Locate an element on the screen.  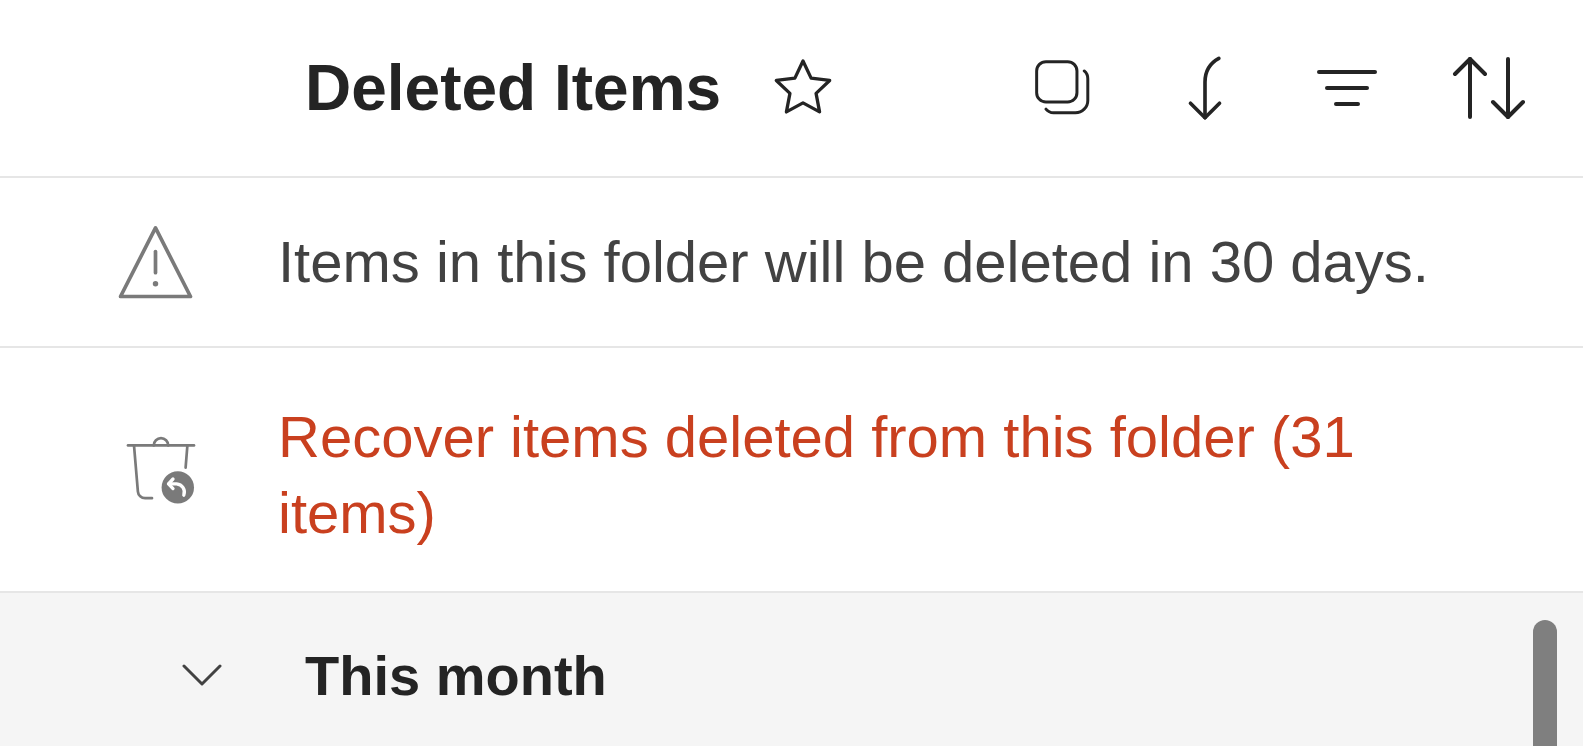
folder-title: Deleted Items is located at coordinates (513, 88).